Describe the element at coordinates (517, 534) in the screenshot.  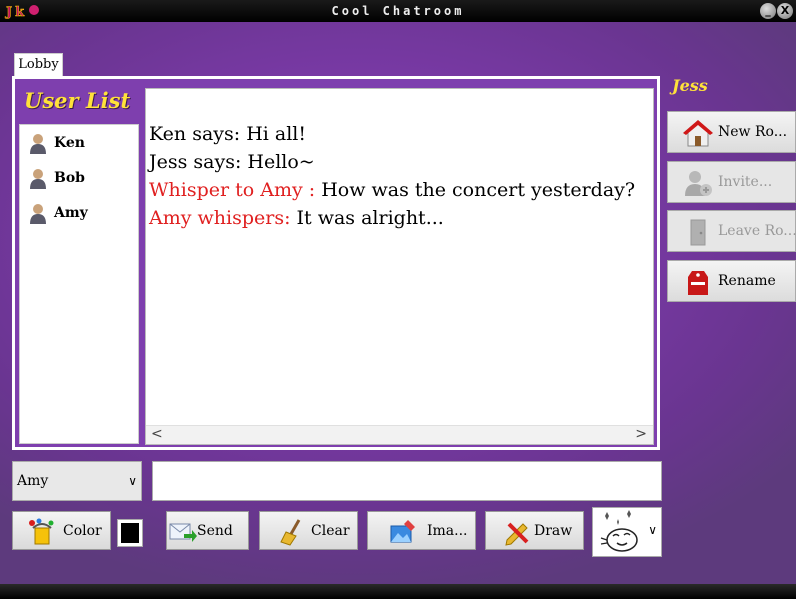
I see `pencil-ruler-icon` at that location.